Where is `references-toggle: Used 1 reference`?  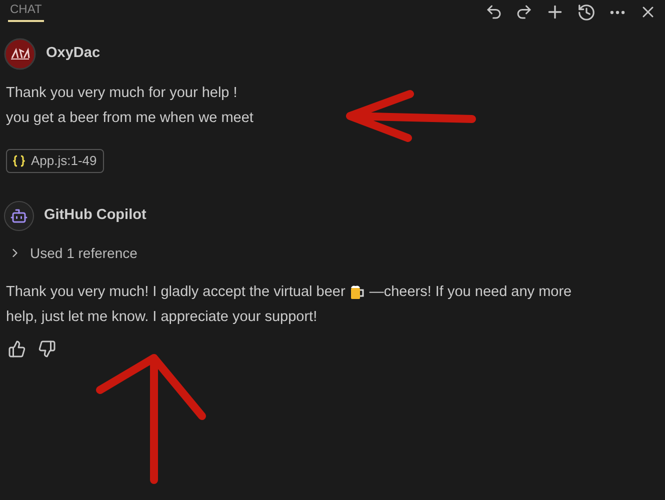 references-toggle: Used 1 reference is located at coordinates (73, 253).